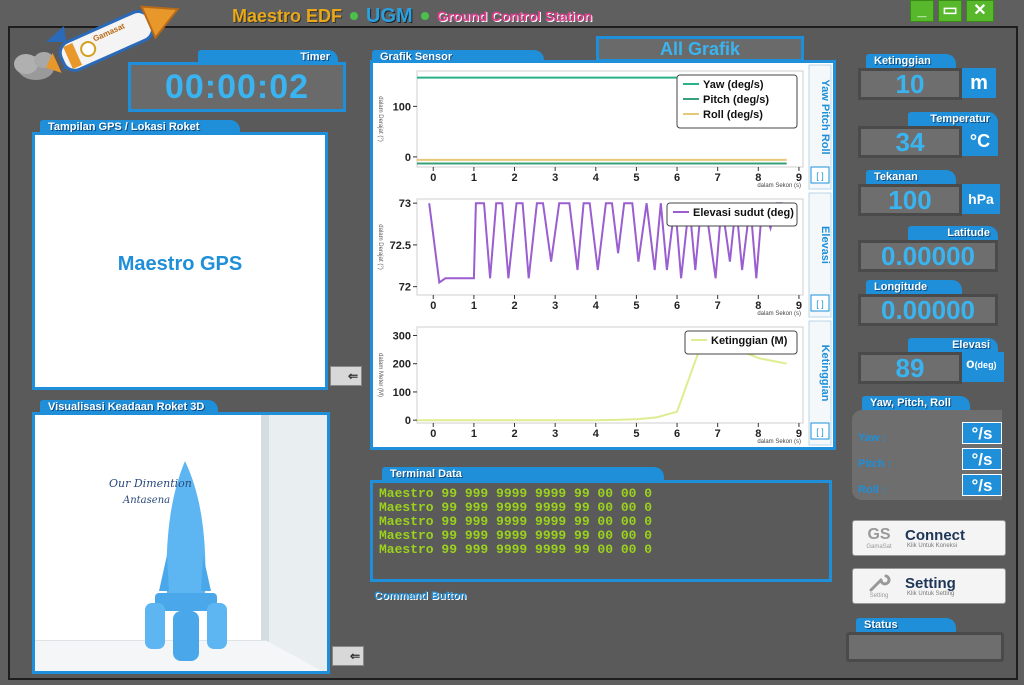 The image size is (1024, 685). Describe the element at coordinates (718, 306) in the screenshot. I see `xtick-label-1: 7` at that location.